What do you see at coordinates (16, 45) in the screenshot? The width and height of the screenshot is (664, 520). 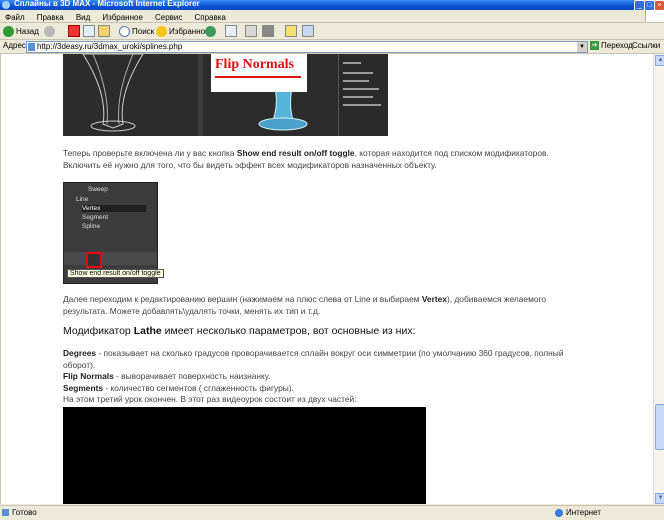 I see `address-label: Адрес:` at bounding box center [16, 45].